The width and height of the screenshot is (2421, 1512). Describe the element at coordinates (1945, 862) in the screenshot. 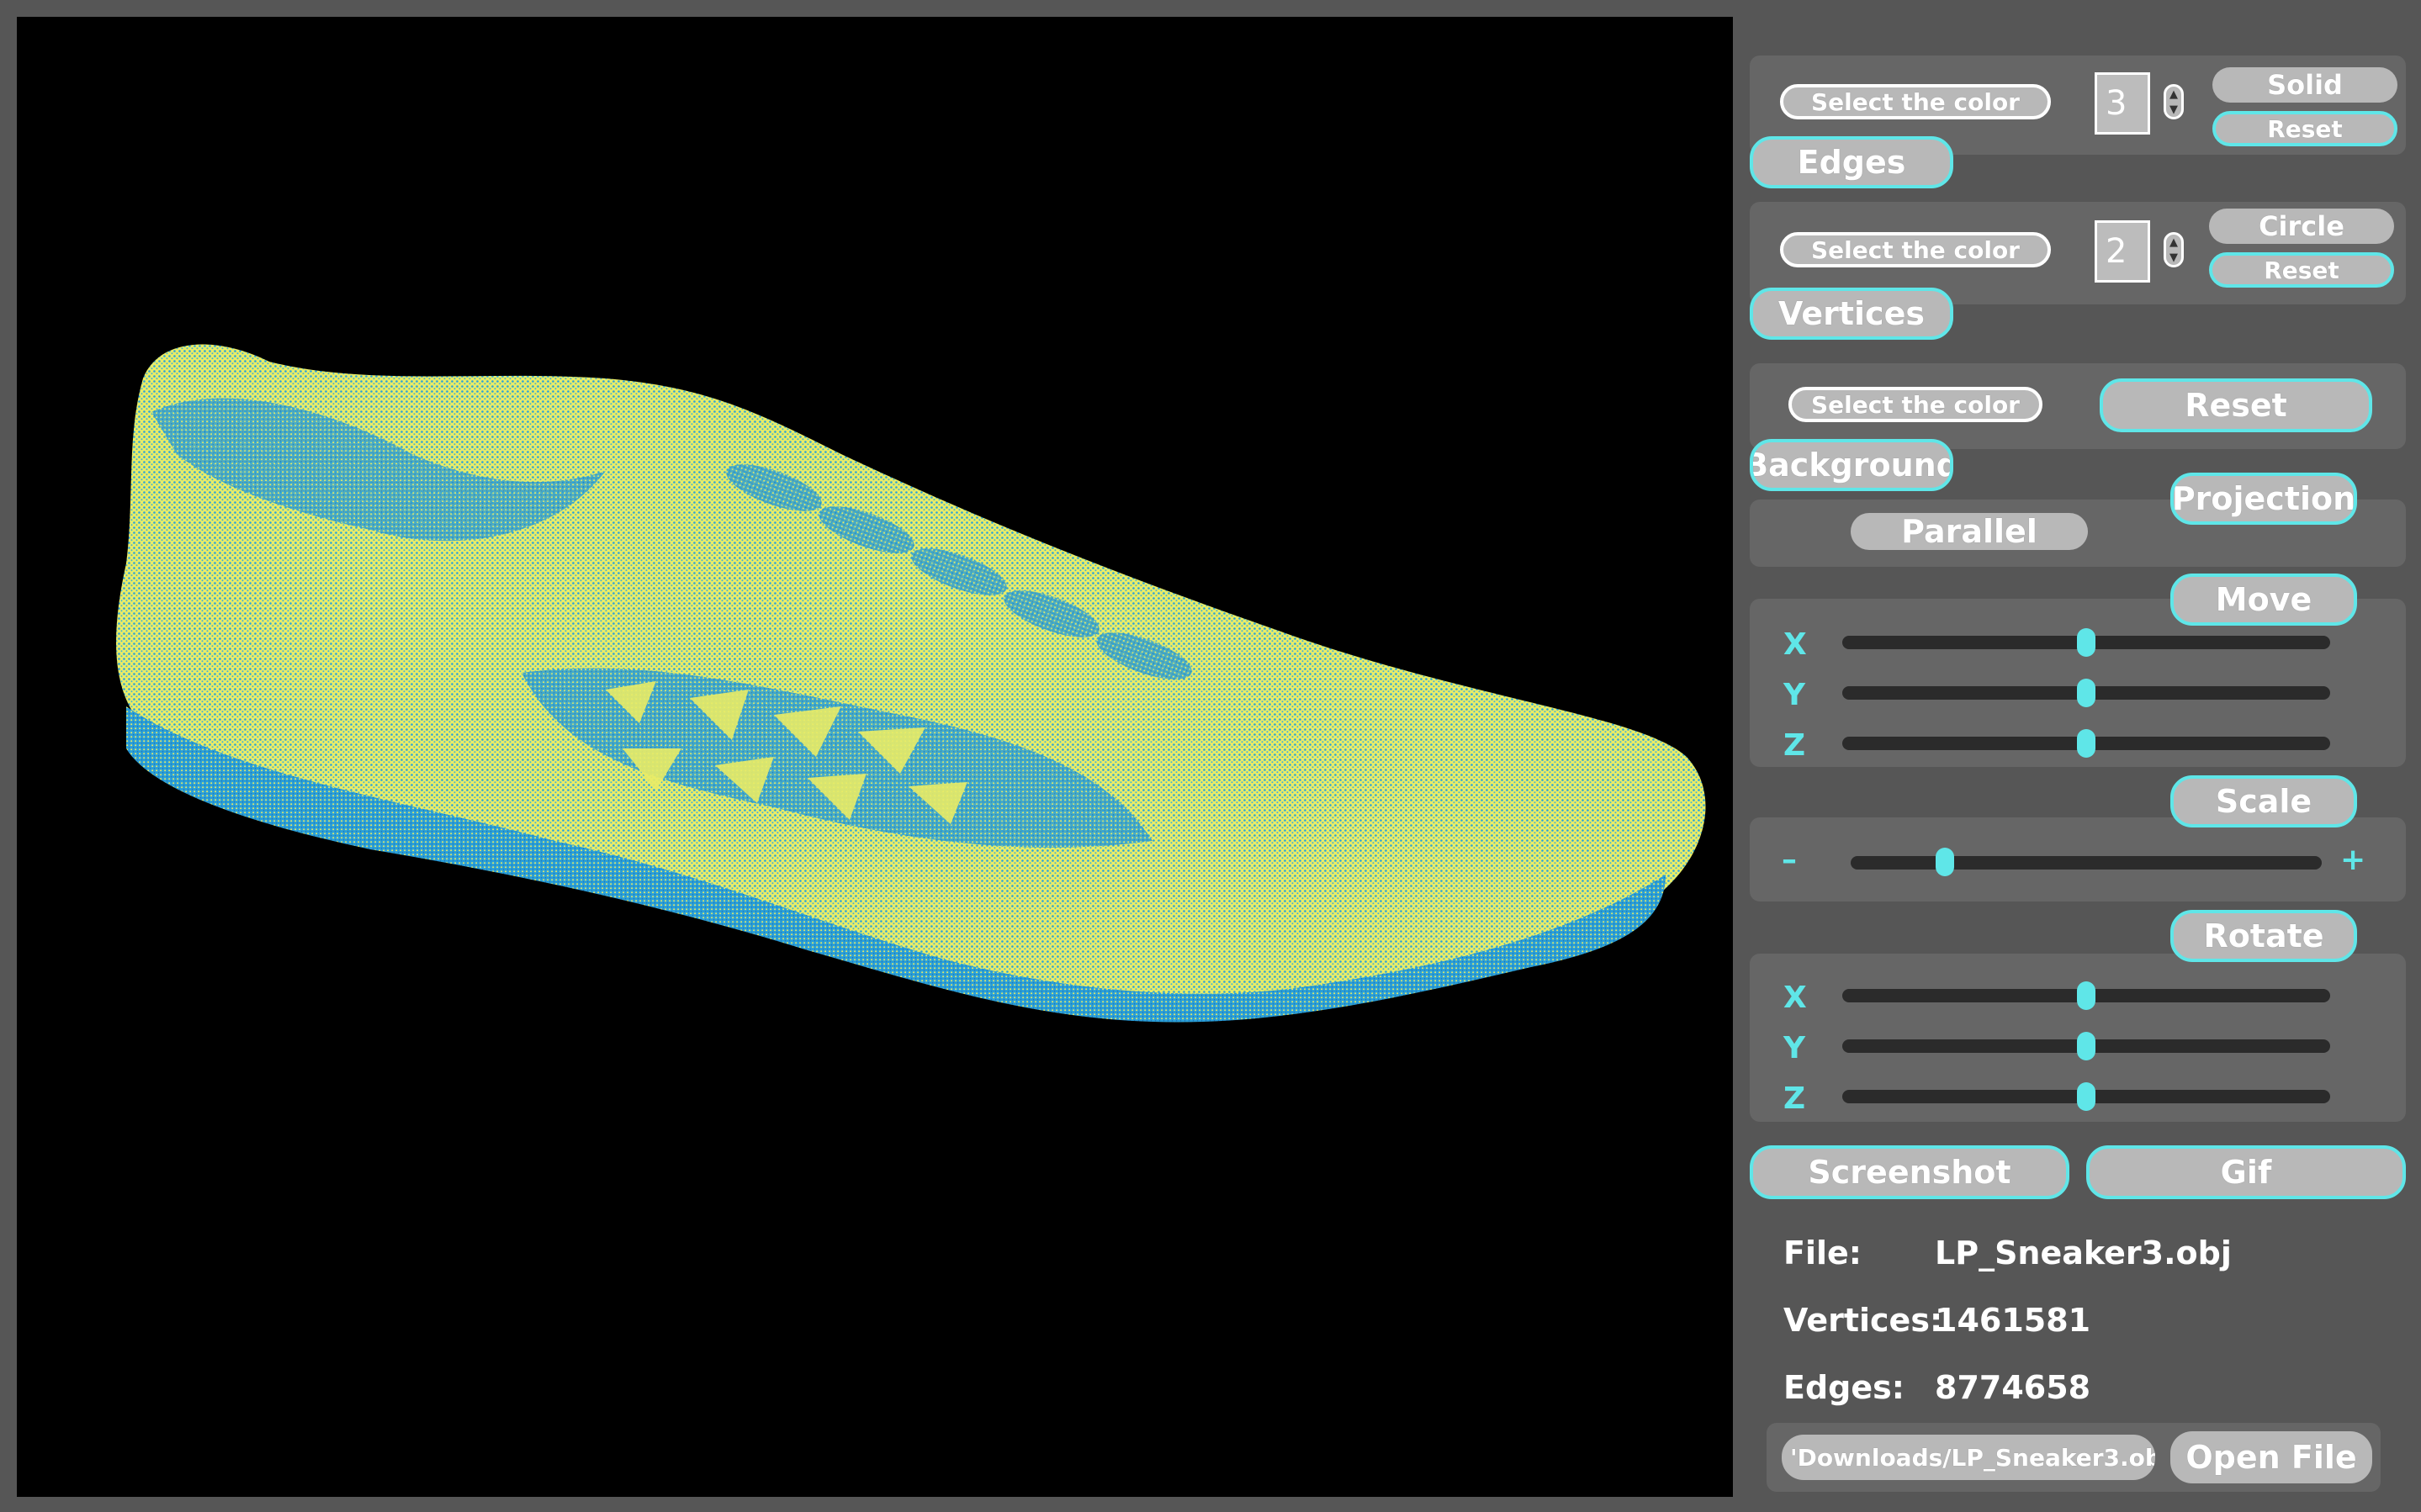

I see `scale-slider-thumb` at that location.